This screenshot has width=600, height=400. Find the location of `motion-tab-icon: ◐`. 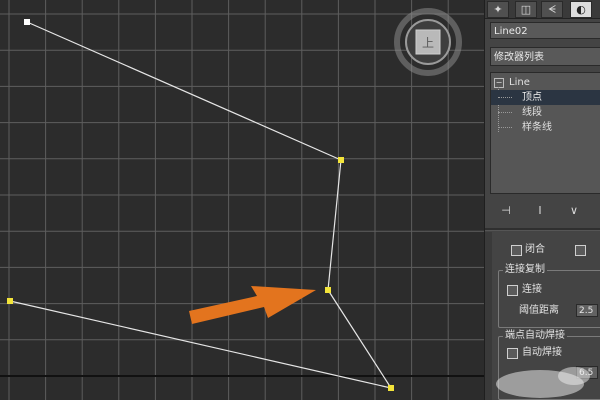

motion-tab-icon: ◐ is located at coordinates (581, 9).